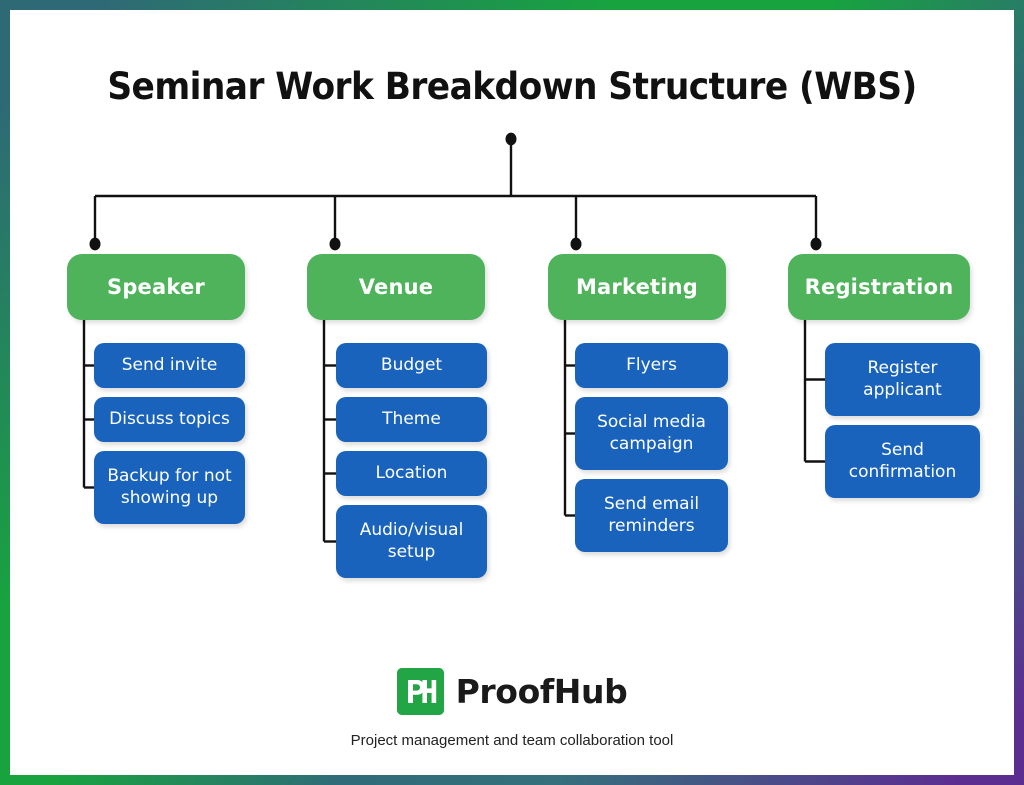  I want to click on proofhub-logo-icon, so click(420, 691).